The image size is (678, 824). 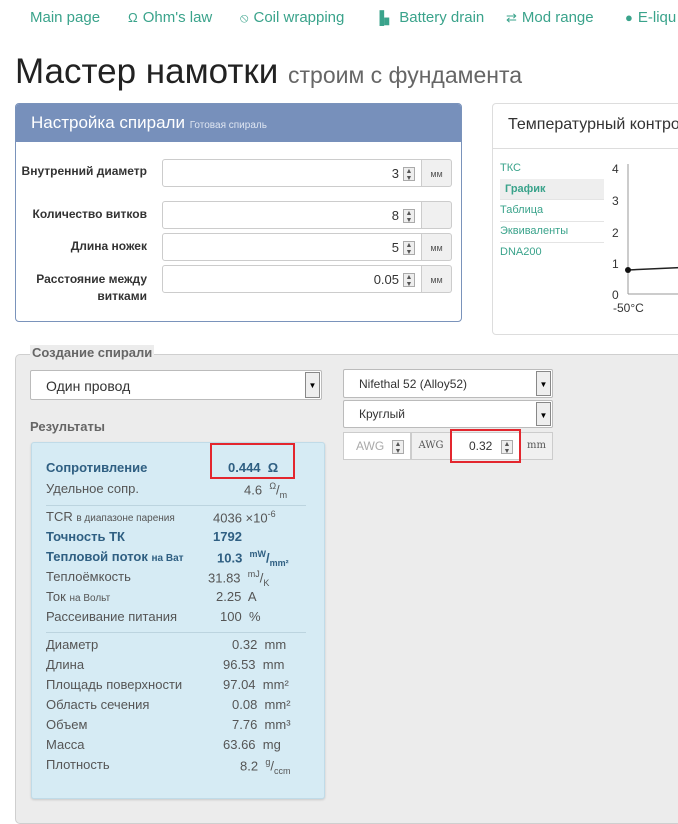 I want to click on temp-tab-dna200: DNA200, so click(x=552, y=252).